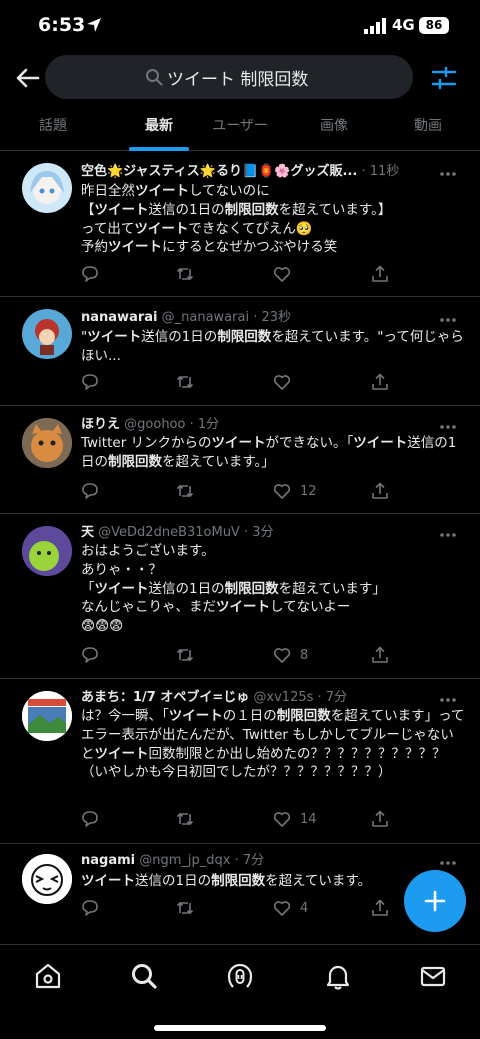  What do you see at coordinates (119, 317) in the screenshot?
I see `display-name: nanawarai` at bounding box center [119, 317].